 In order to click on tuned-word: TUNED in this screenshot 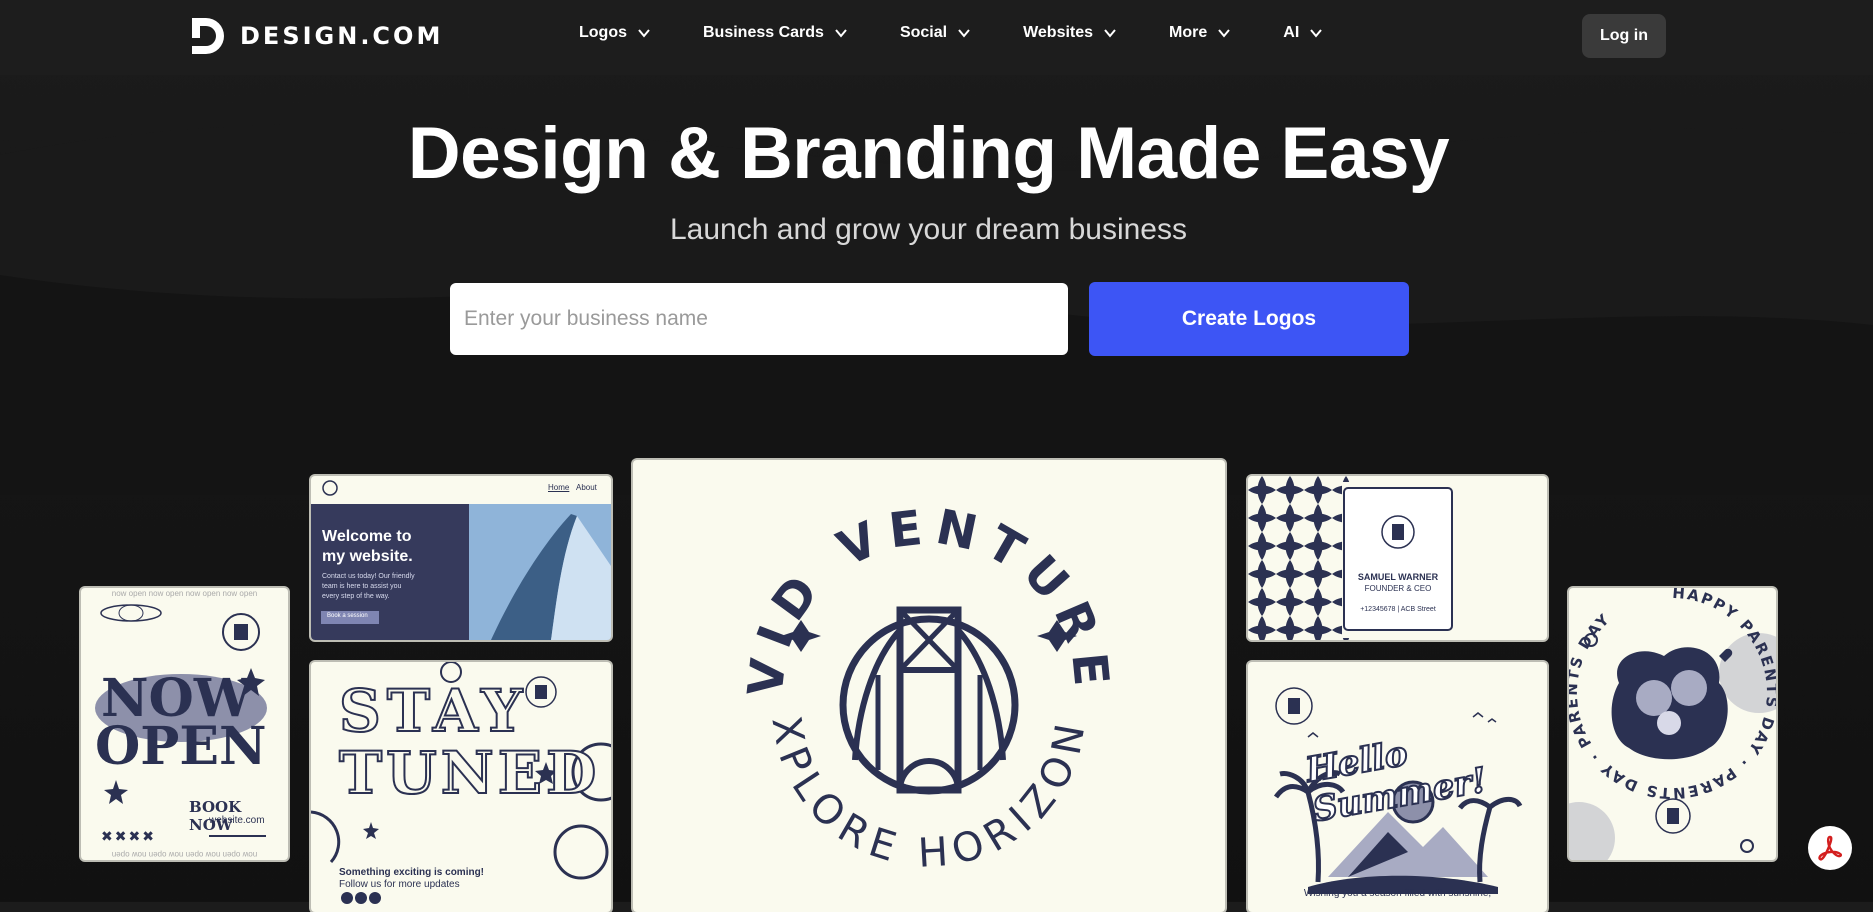, I will do `click(469, 773)`.